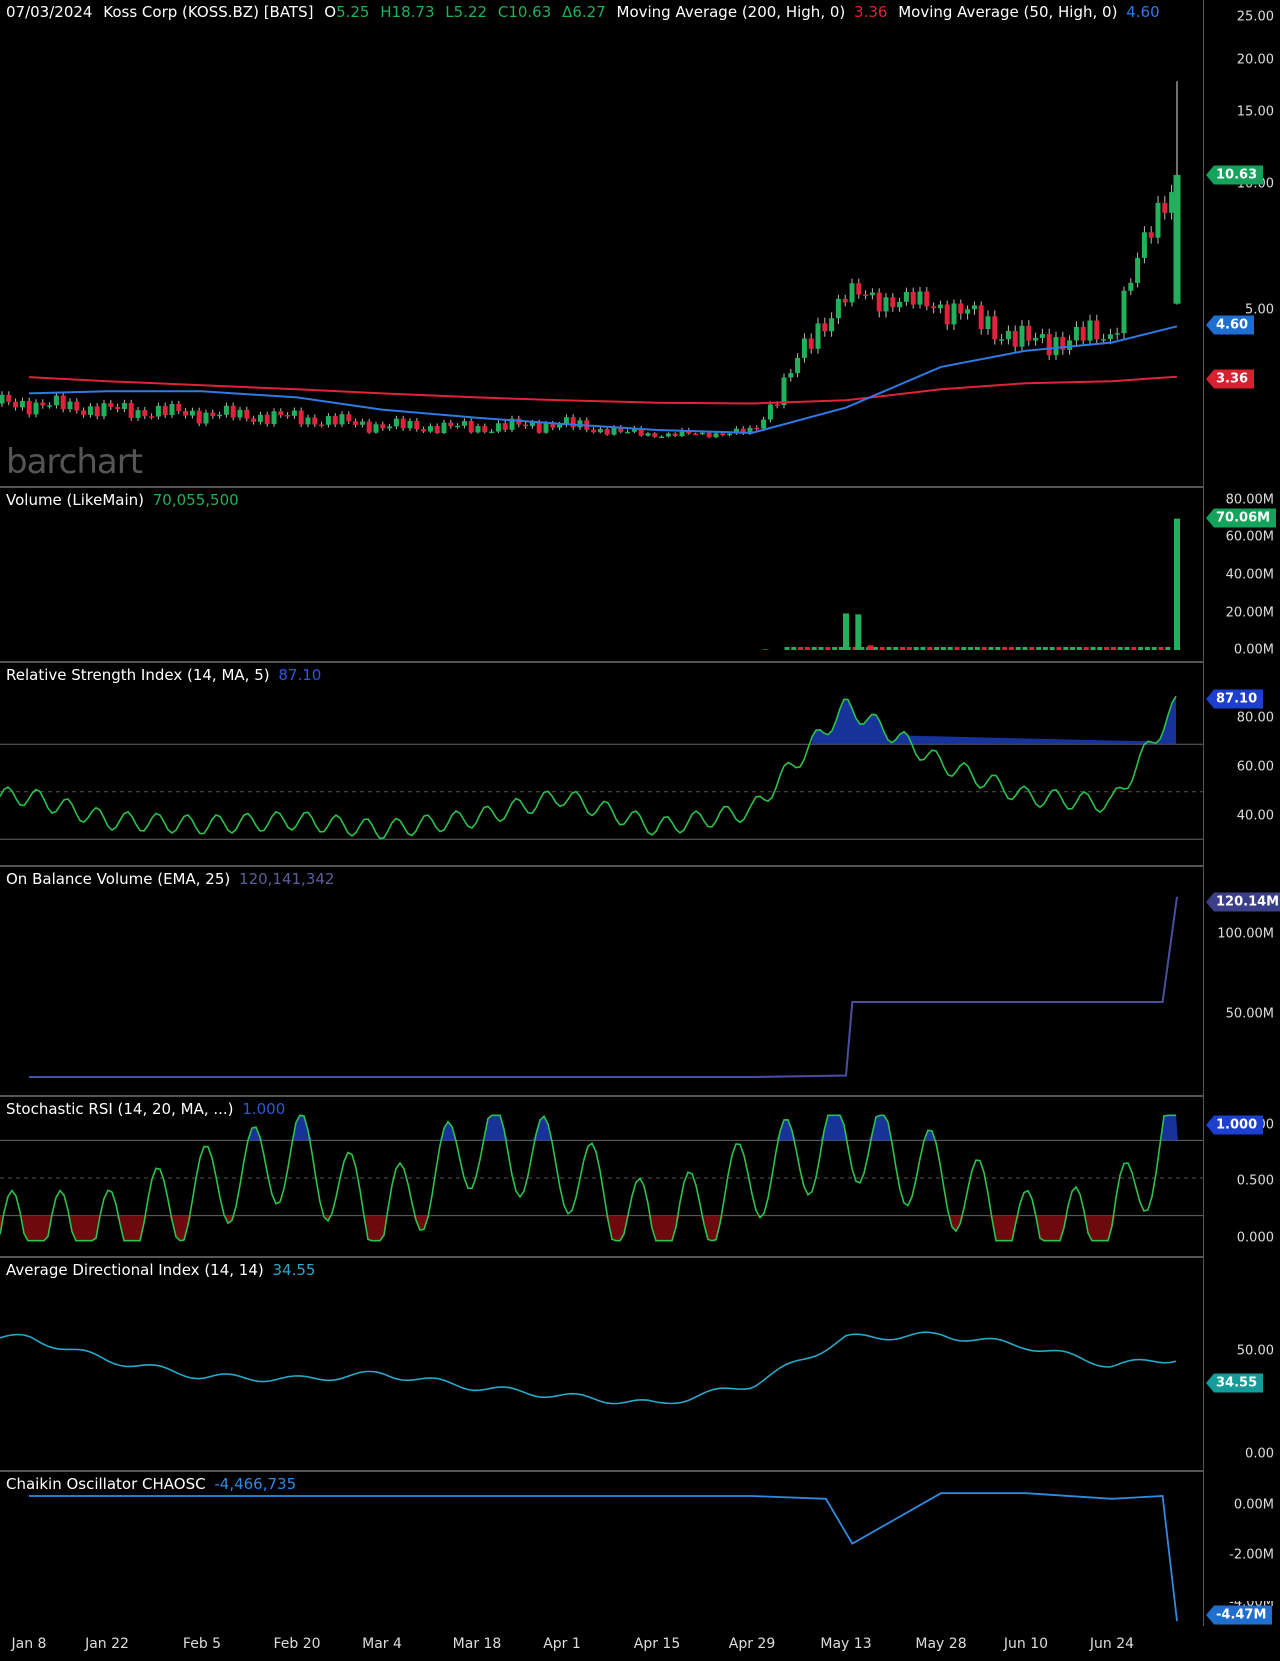 This screenshot has width=1280, height=1661. Describe the element at coordinates (1241, 1364) in the screenshot. I see `adx-axis: 50.00 0.00 34.55` at that location.